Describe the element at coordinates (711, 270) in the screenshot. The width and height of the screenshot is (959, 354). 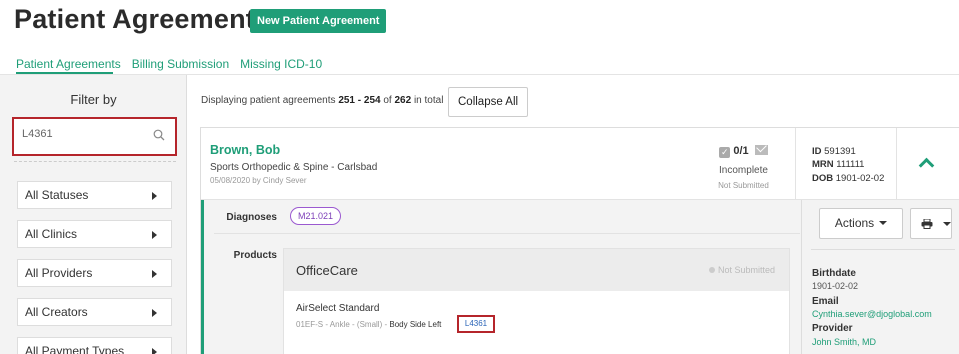
I see `status-dot-icon` at that location.